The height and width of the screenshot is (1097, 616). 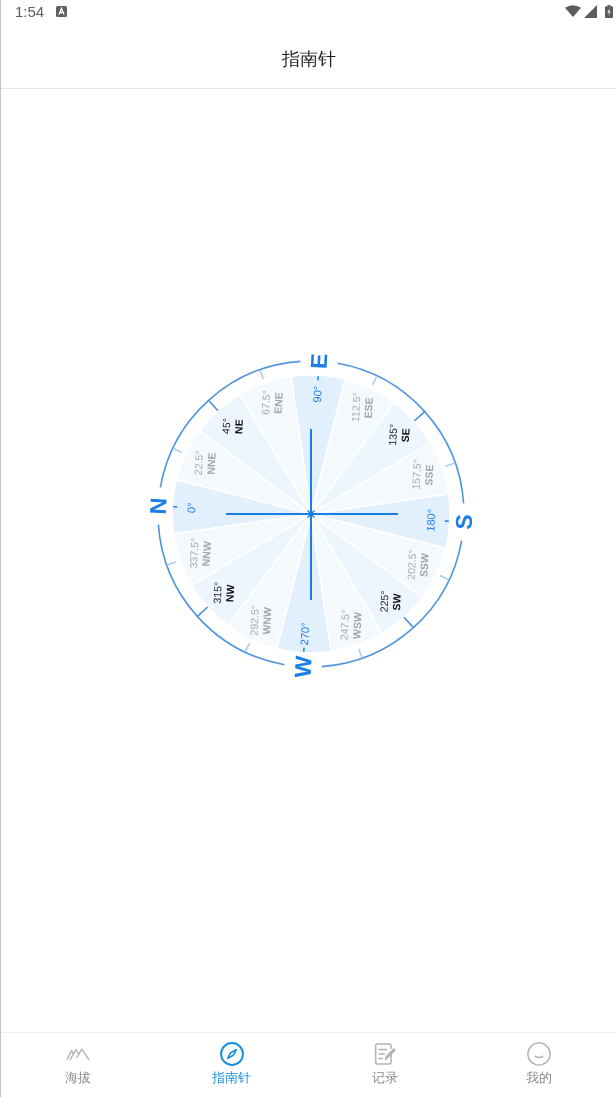 I want to click on nav-tab: 海拔, so click(x=78, y=1065).